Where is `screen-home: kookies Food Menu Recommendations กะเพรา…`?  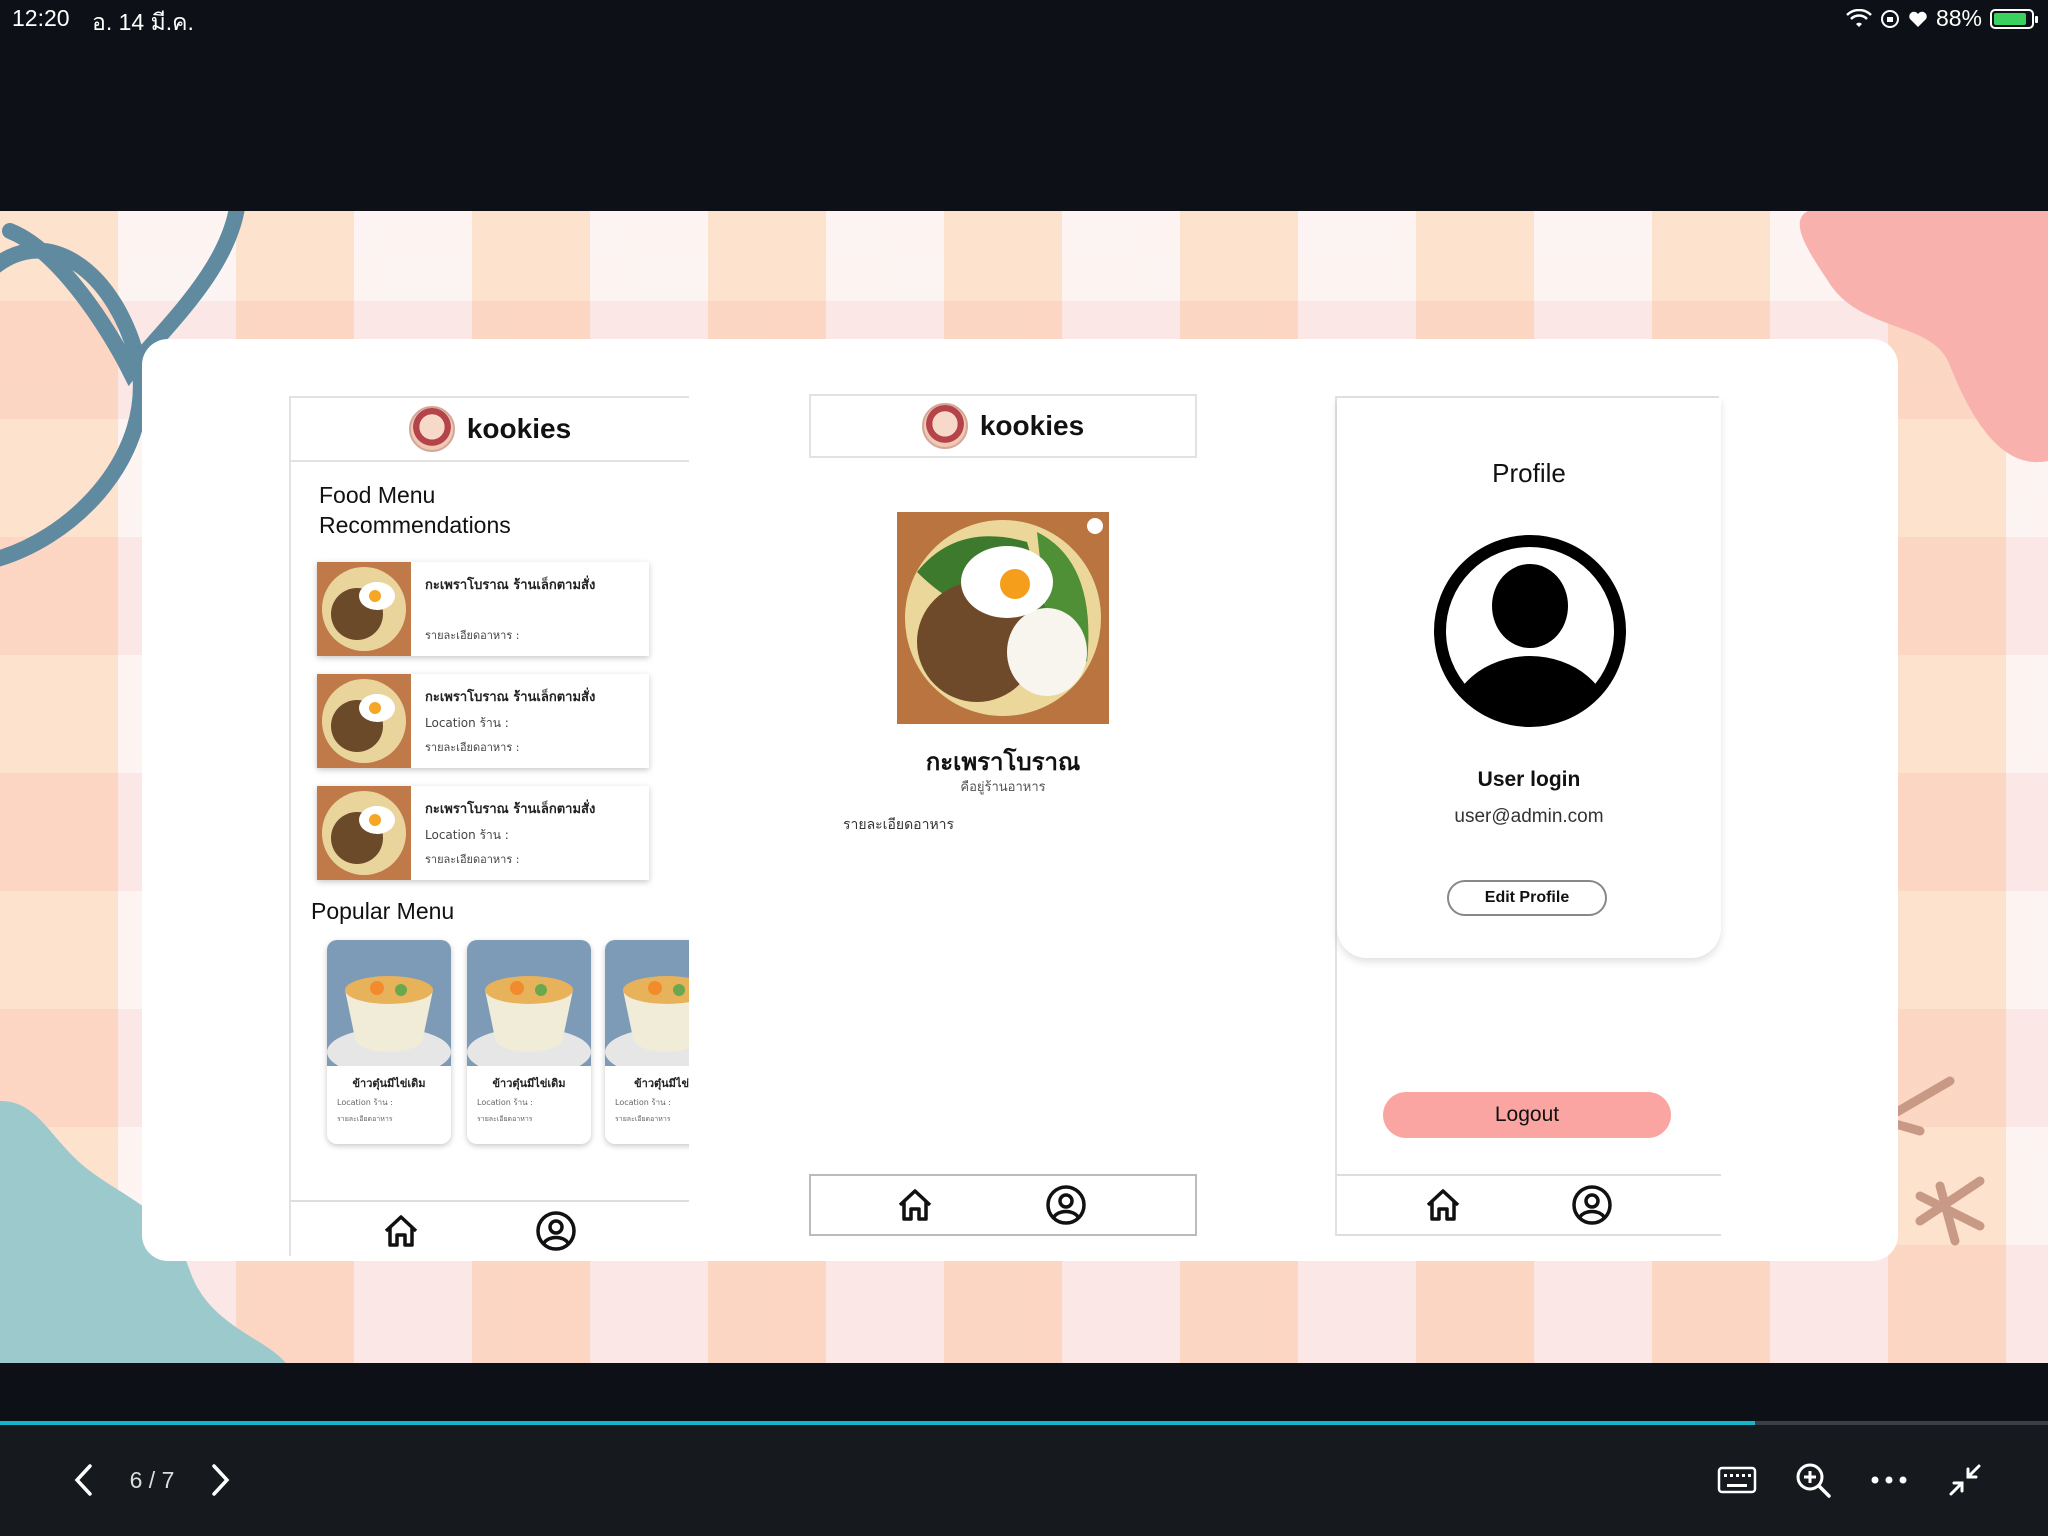
screen-home: kookies Food Menu Recommendations กะเพรา… is located at coordinates (489, 826).